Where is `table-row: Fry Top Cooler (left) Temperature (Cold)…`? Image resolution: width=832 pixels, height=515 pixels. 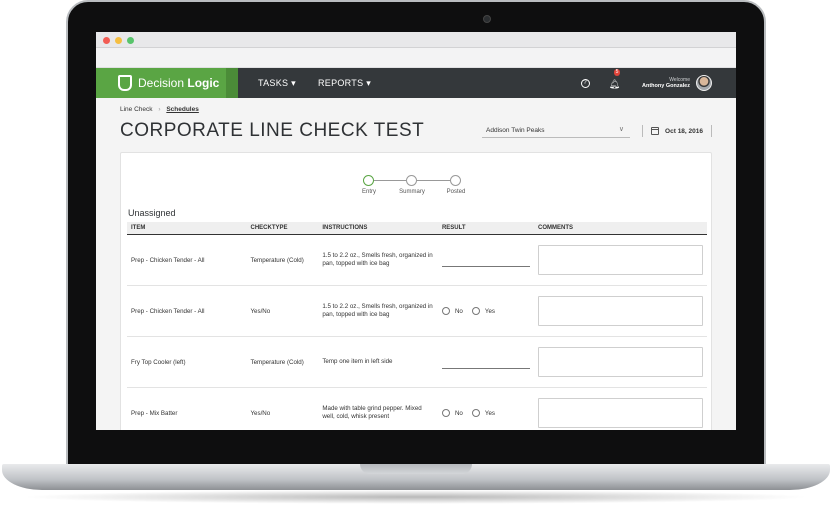
table-row: Fry Top Cooler (left) Temperature (Cold)… is located at coordinates (417, 362).